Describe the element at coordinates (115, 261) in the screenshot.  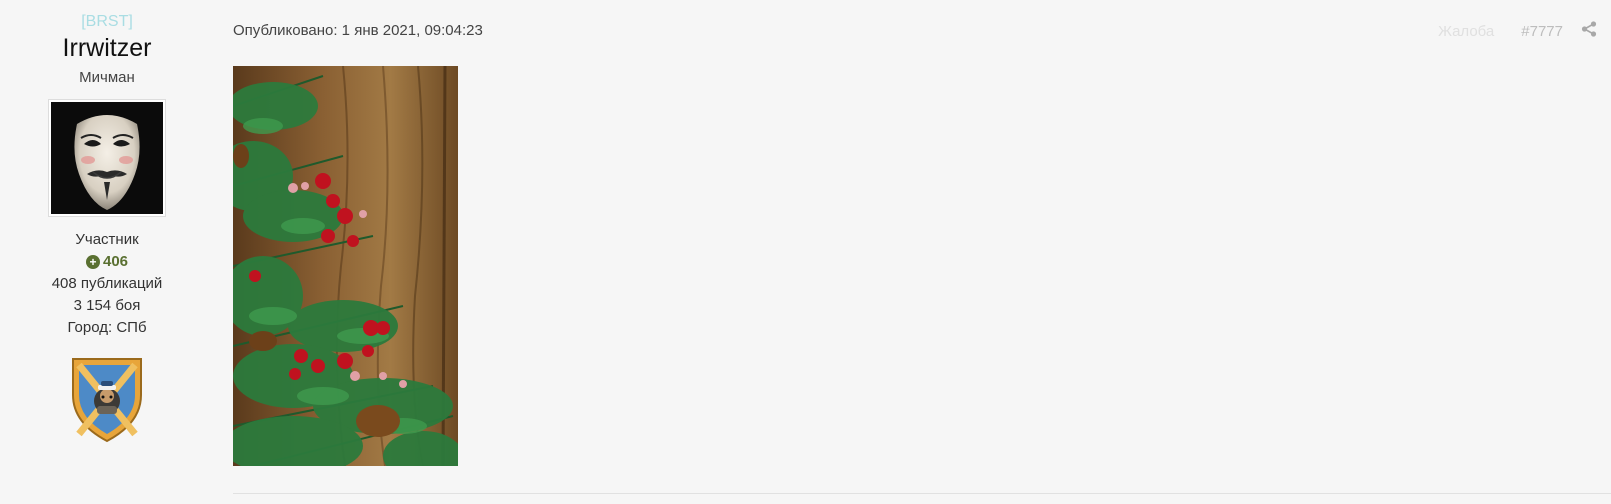
I see `reputation-value: 406` at that location.